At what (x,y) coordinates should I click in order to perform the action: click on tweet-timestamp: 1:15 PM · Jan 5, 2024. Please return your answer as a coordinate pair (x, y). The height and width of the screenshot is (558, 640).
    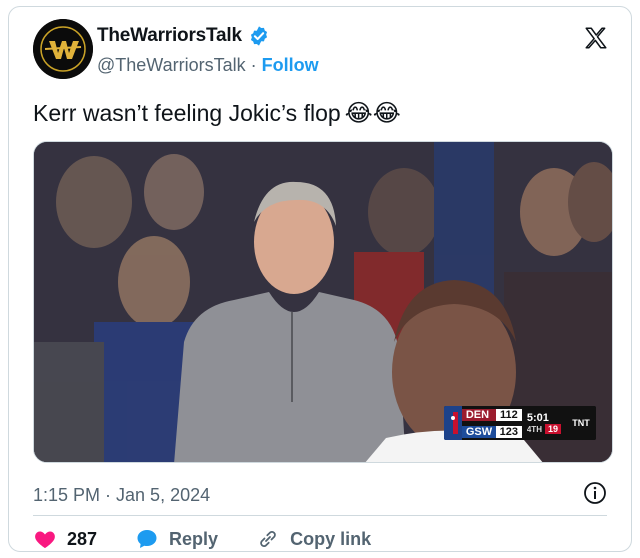
    Looking at the image, I should click on (121, 495).